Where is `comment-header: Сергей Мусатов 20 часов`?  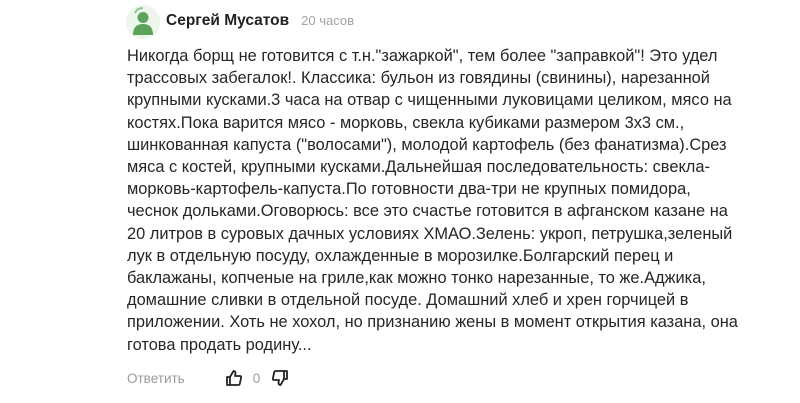
comment-header: Сергей Мусатов 20 часов is located at coordinates (260, 23).